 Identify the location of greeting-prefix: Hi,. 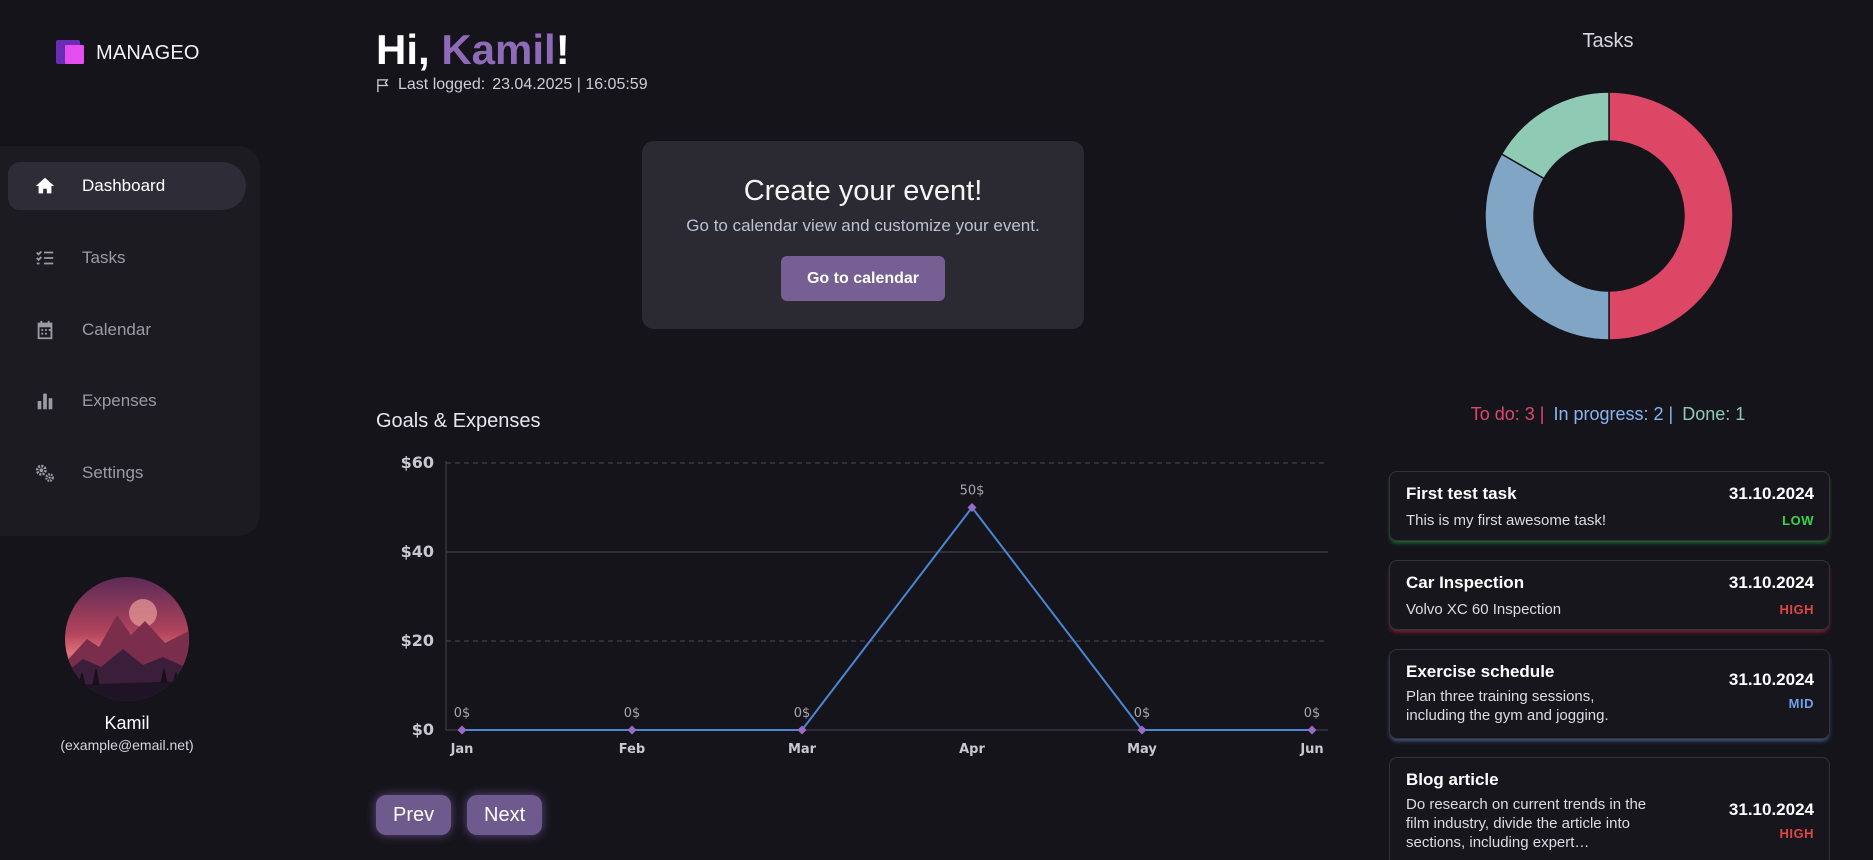
(409, 49).